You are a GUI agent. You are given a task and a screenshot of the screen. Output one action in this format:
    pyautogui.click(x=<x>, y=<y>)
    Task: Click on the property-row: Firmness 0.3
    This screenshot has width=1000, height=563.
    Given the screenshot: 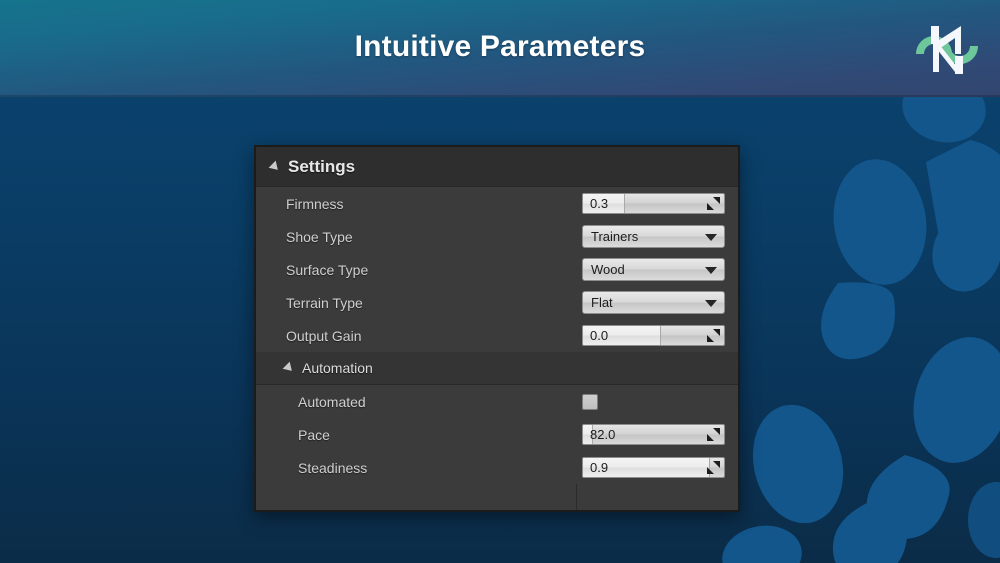 What is the action you would take?
    pyautogui.click(x=497, y=203)
    